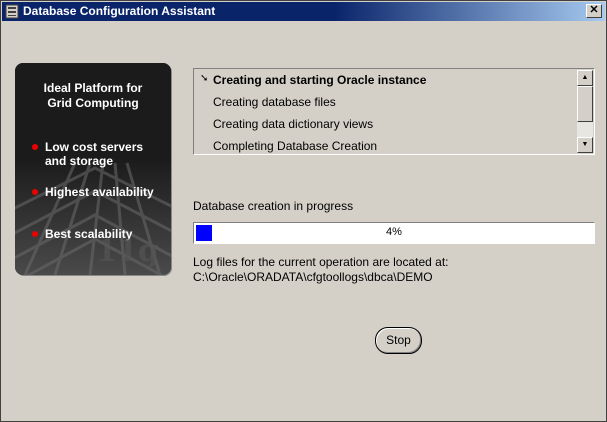 The image size is (607, 422). I want to click on stop-button: Stop, so click(398, 340).